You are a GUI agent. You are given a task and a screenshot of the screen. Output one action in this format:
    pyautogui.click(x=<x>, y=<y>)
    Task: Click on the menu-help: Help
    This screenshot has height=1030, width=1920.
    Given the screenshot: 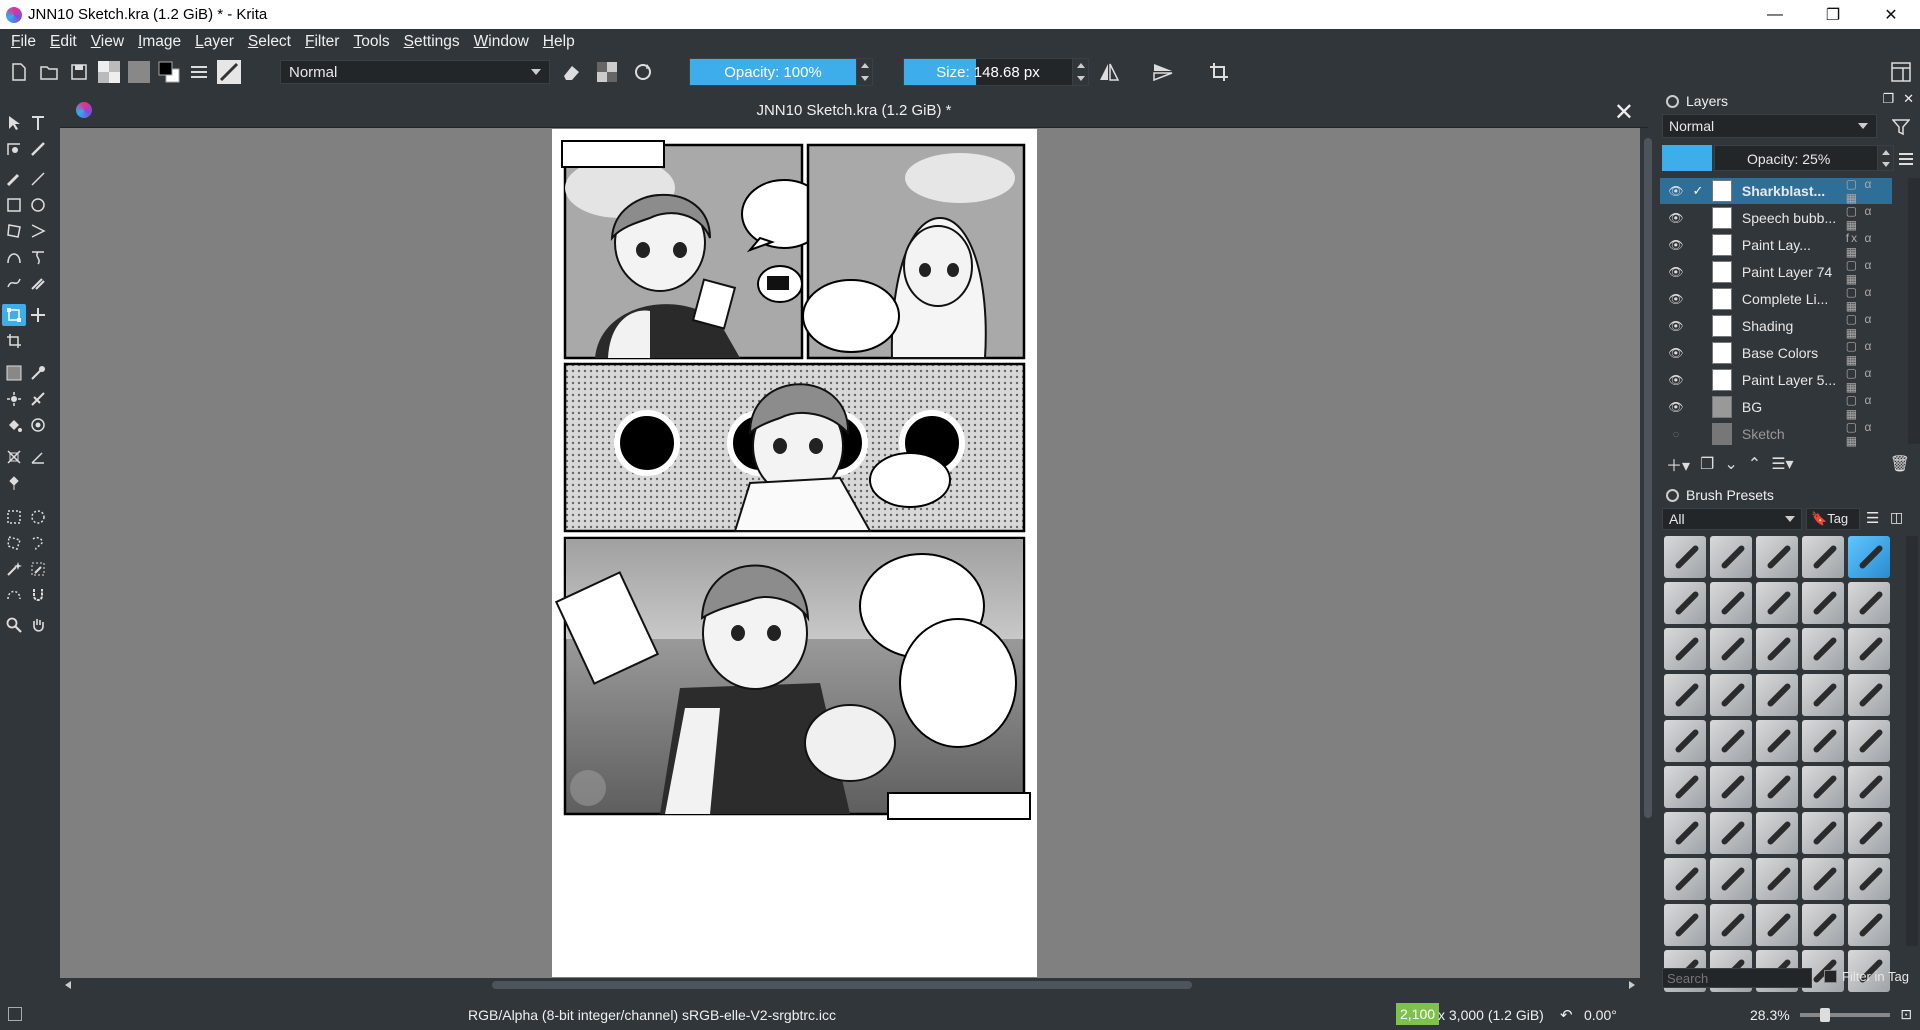 What is the action you would take?
    pyautogui.click(x=559, y=42)
    